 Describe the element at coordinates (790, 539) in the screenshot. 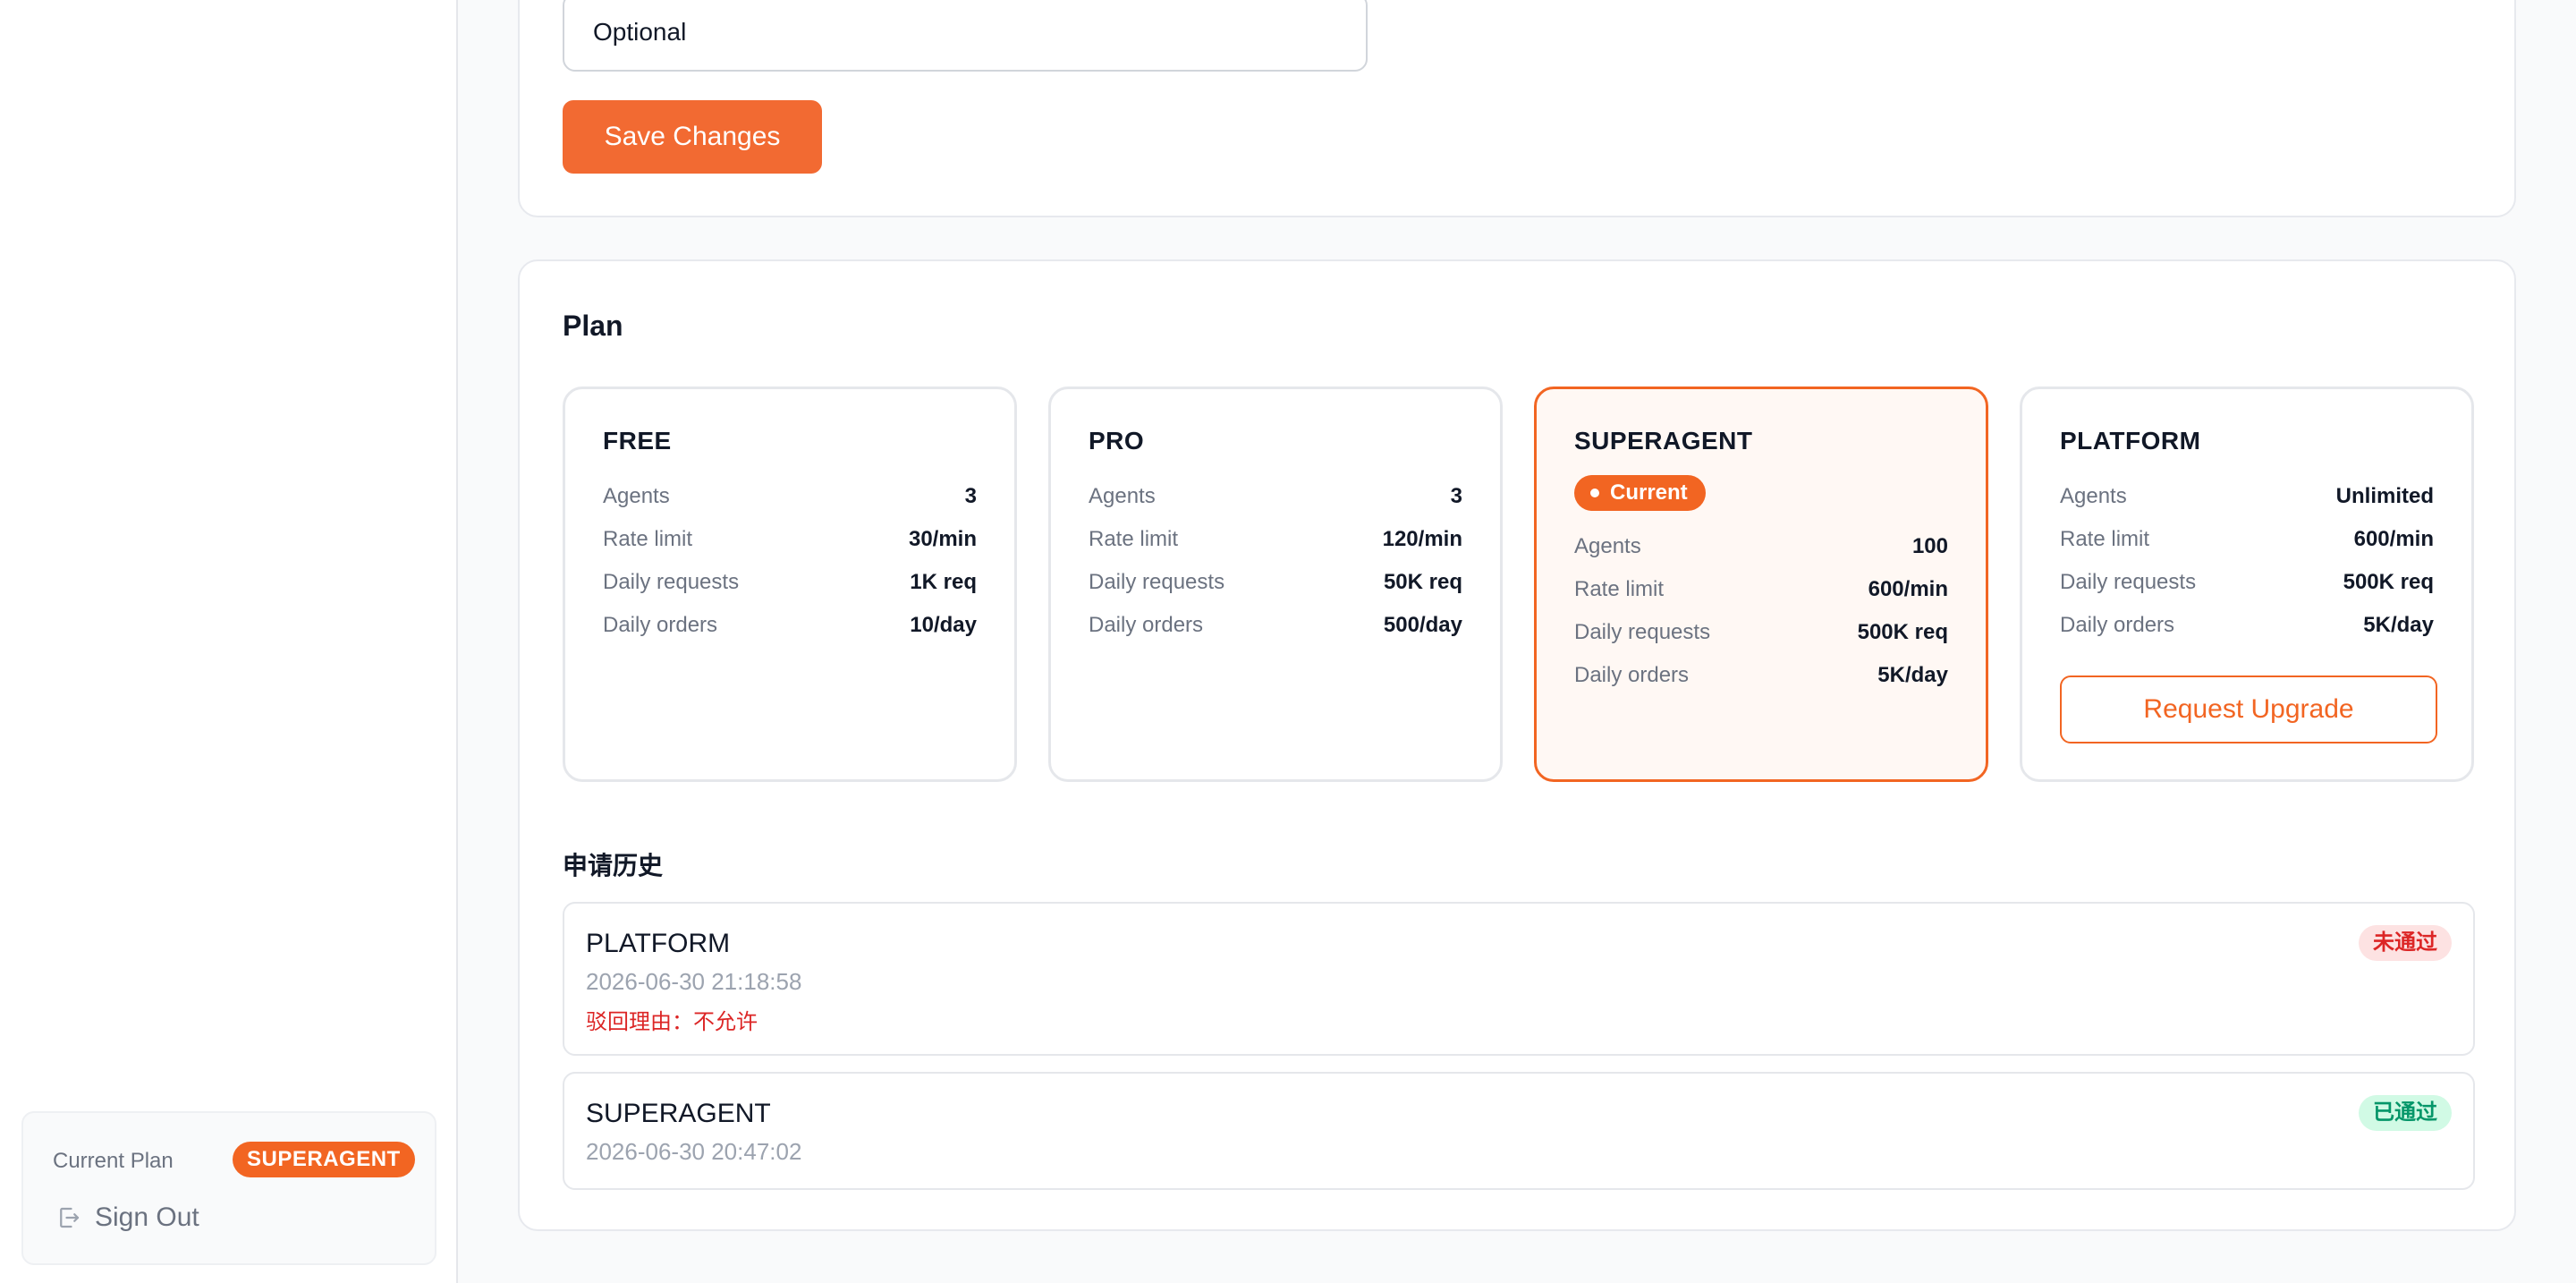

I see `tier-row: Rate limit 30/min` at that location.